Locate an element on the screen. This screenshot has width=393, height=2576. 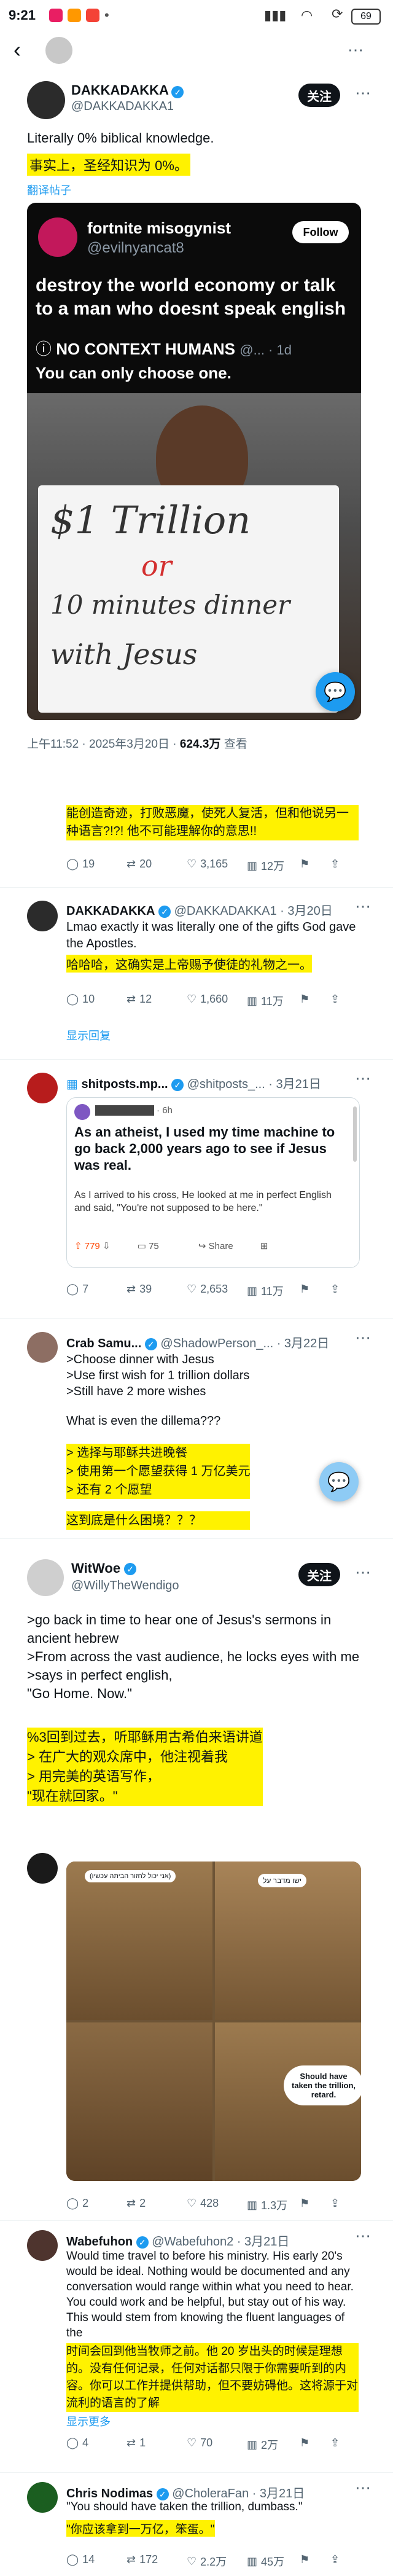
like-button: ♡ 2.2万 is located at coordinates (207, 2561).